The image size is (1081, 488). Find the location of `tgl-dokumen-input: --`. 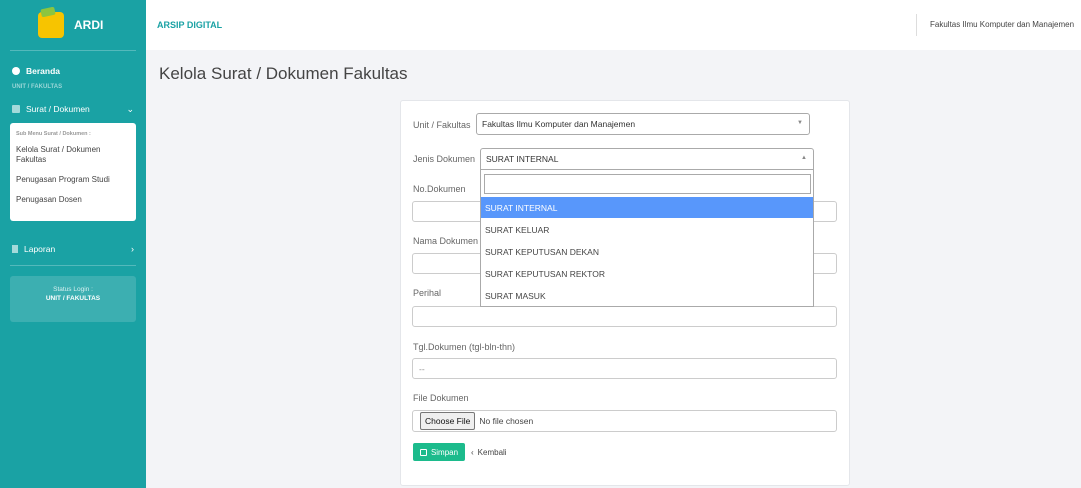

tgl-dokumen-input: -- is located at coordinates (624, 368).